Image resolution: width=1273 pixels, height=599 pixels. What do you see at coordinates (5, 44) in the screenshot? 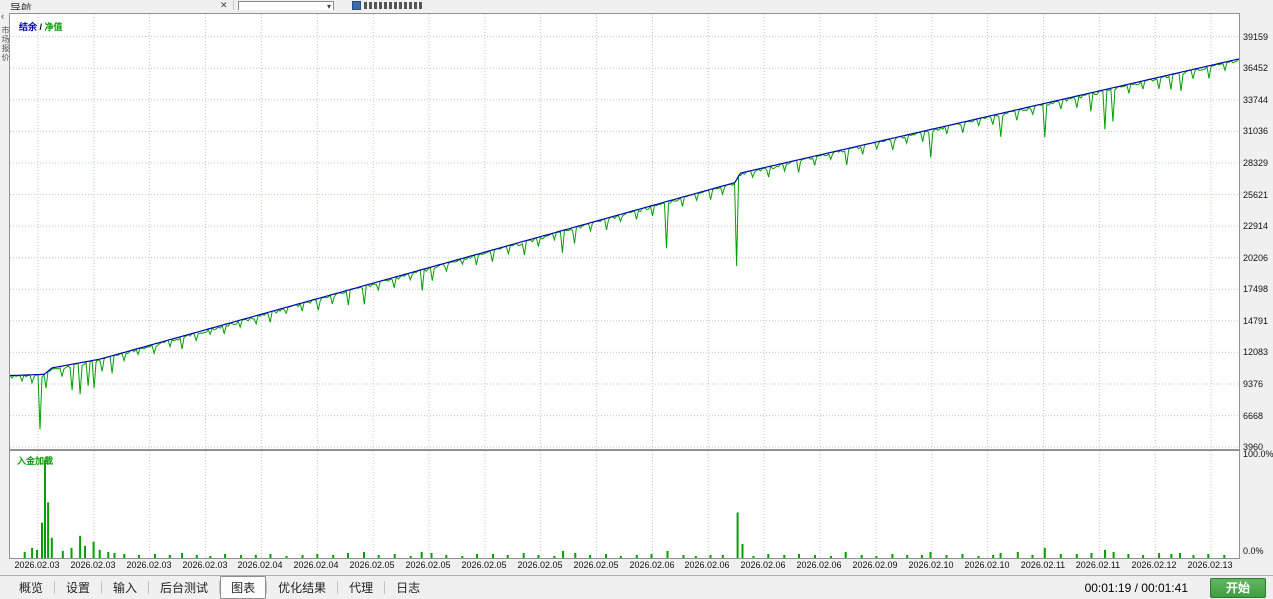
I see `left-vertical-tab: 市场报价` at bounding box center [5, 44].